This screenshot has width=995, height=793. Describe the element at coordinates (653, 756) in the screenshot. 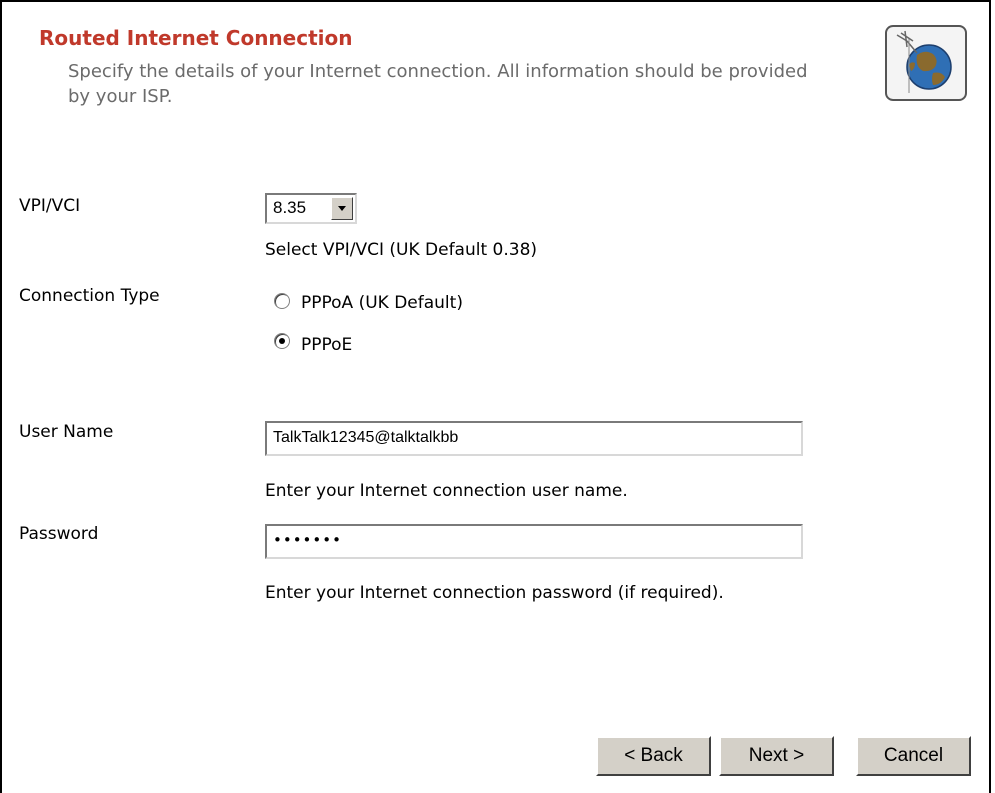

I see `back-button: < Back` at that location.